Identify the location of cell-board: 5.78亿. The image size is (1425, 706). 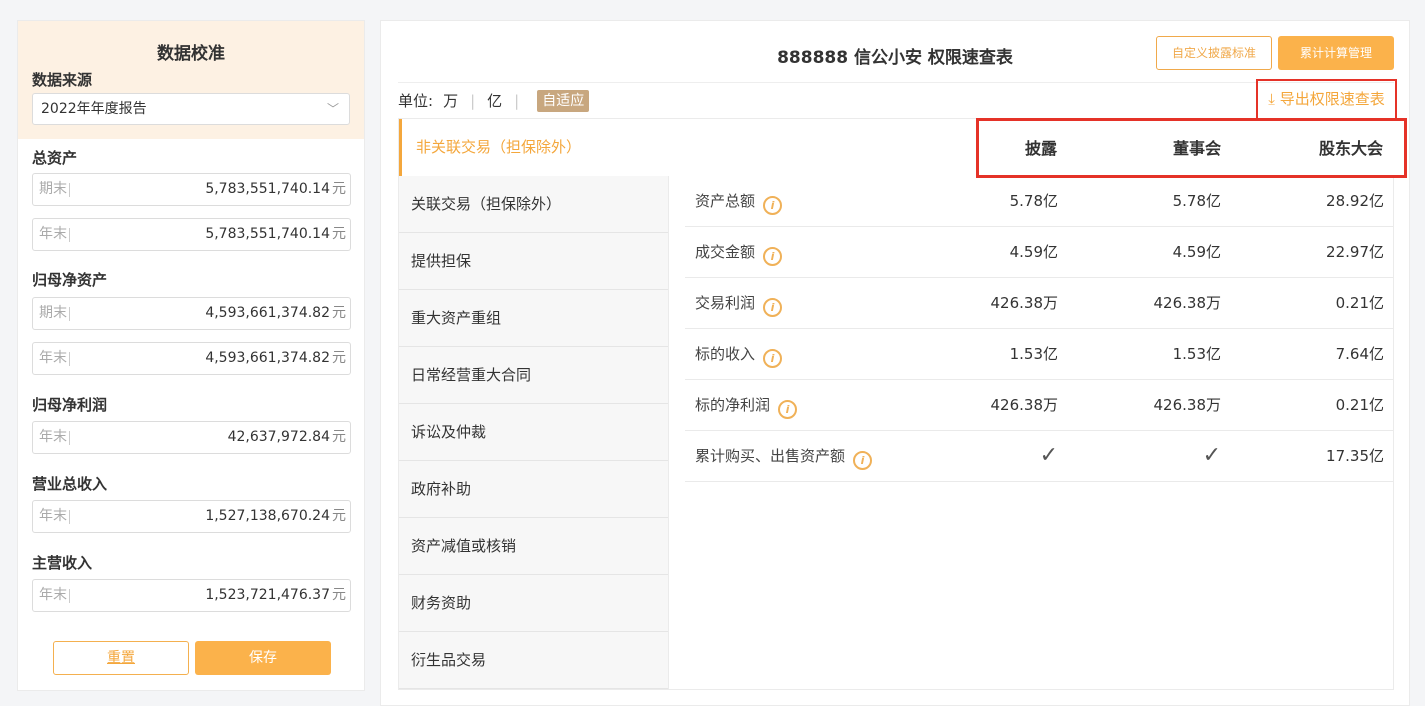
(1196, 201).